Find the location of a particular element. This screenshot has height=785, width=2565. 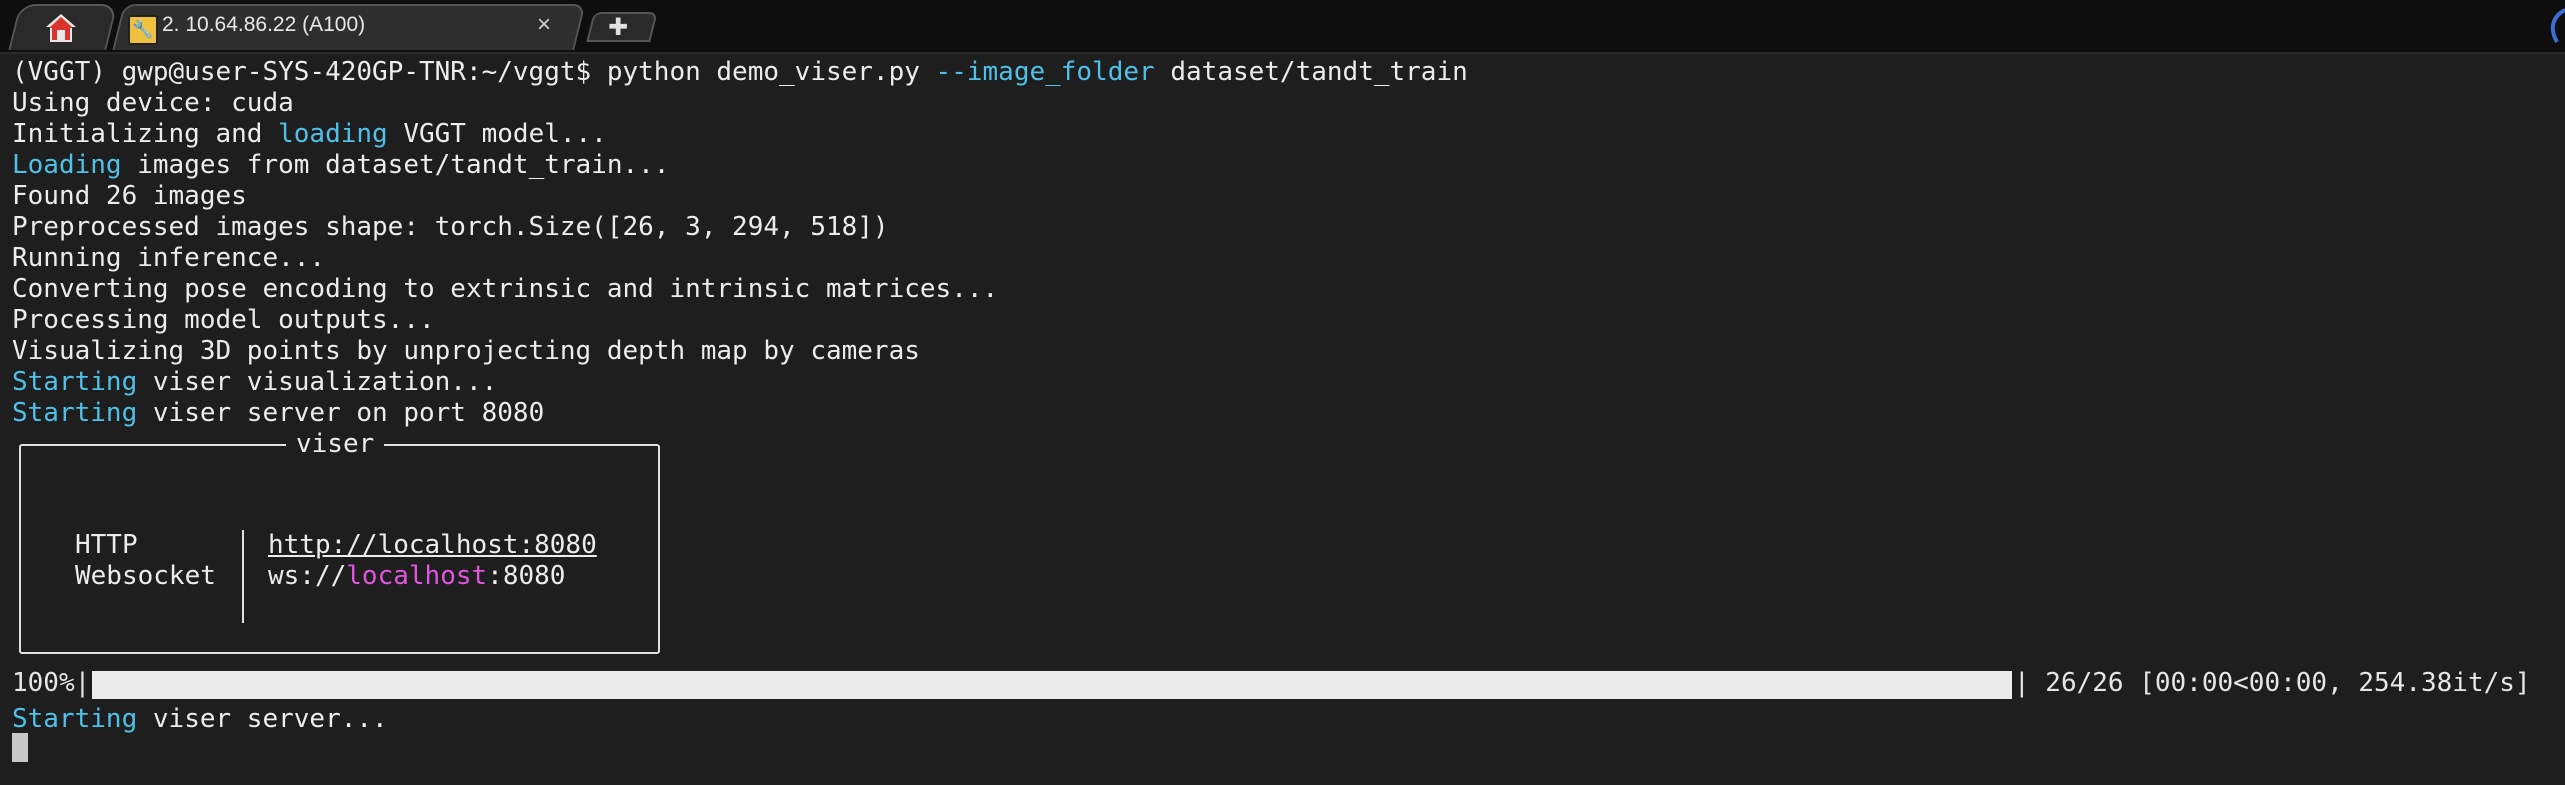

terminal-cursor is located at coordinates (20, 747).